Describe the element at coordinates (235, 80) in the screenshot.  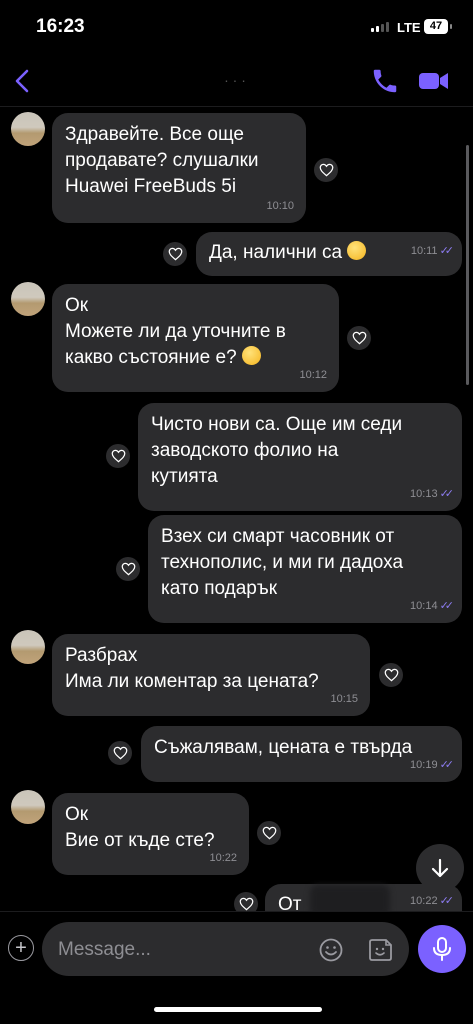
I see `chat-title: · · ·` at that location.